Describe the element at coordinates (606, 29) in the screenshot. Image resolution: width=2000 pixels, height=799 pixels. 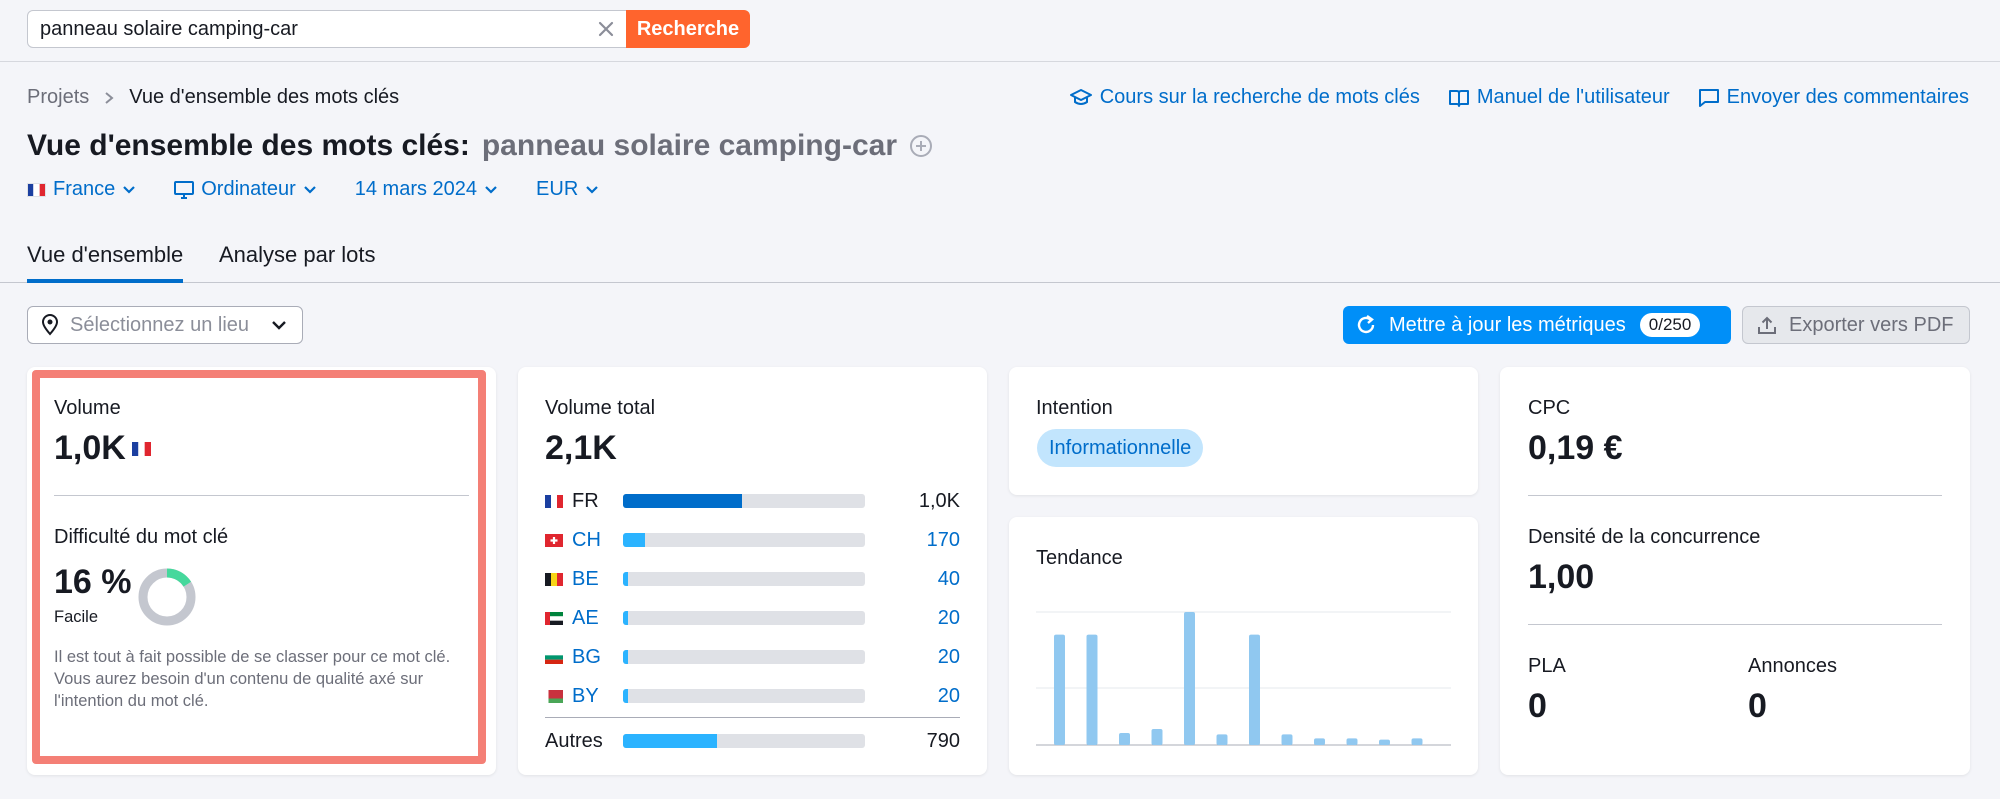
I see `clear-icon` at that location.